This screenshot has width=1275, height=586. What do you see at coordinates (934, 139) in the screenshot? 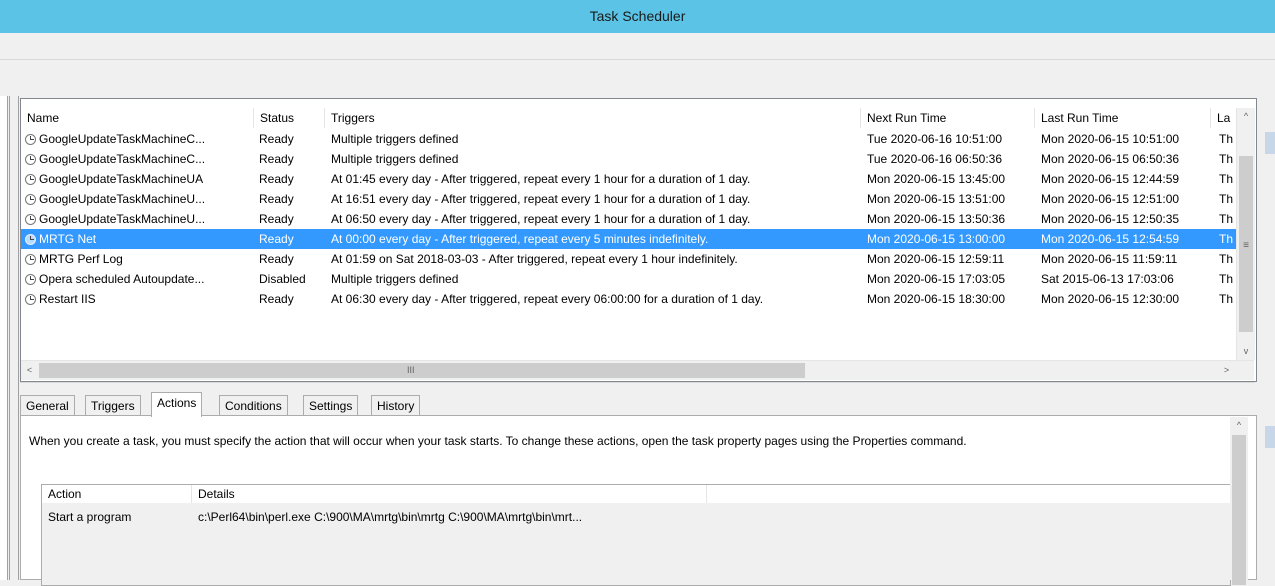
I see `task-next-run-time: Tue 2020-06-16 10:51:00` at bounding box center [934, 139].